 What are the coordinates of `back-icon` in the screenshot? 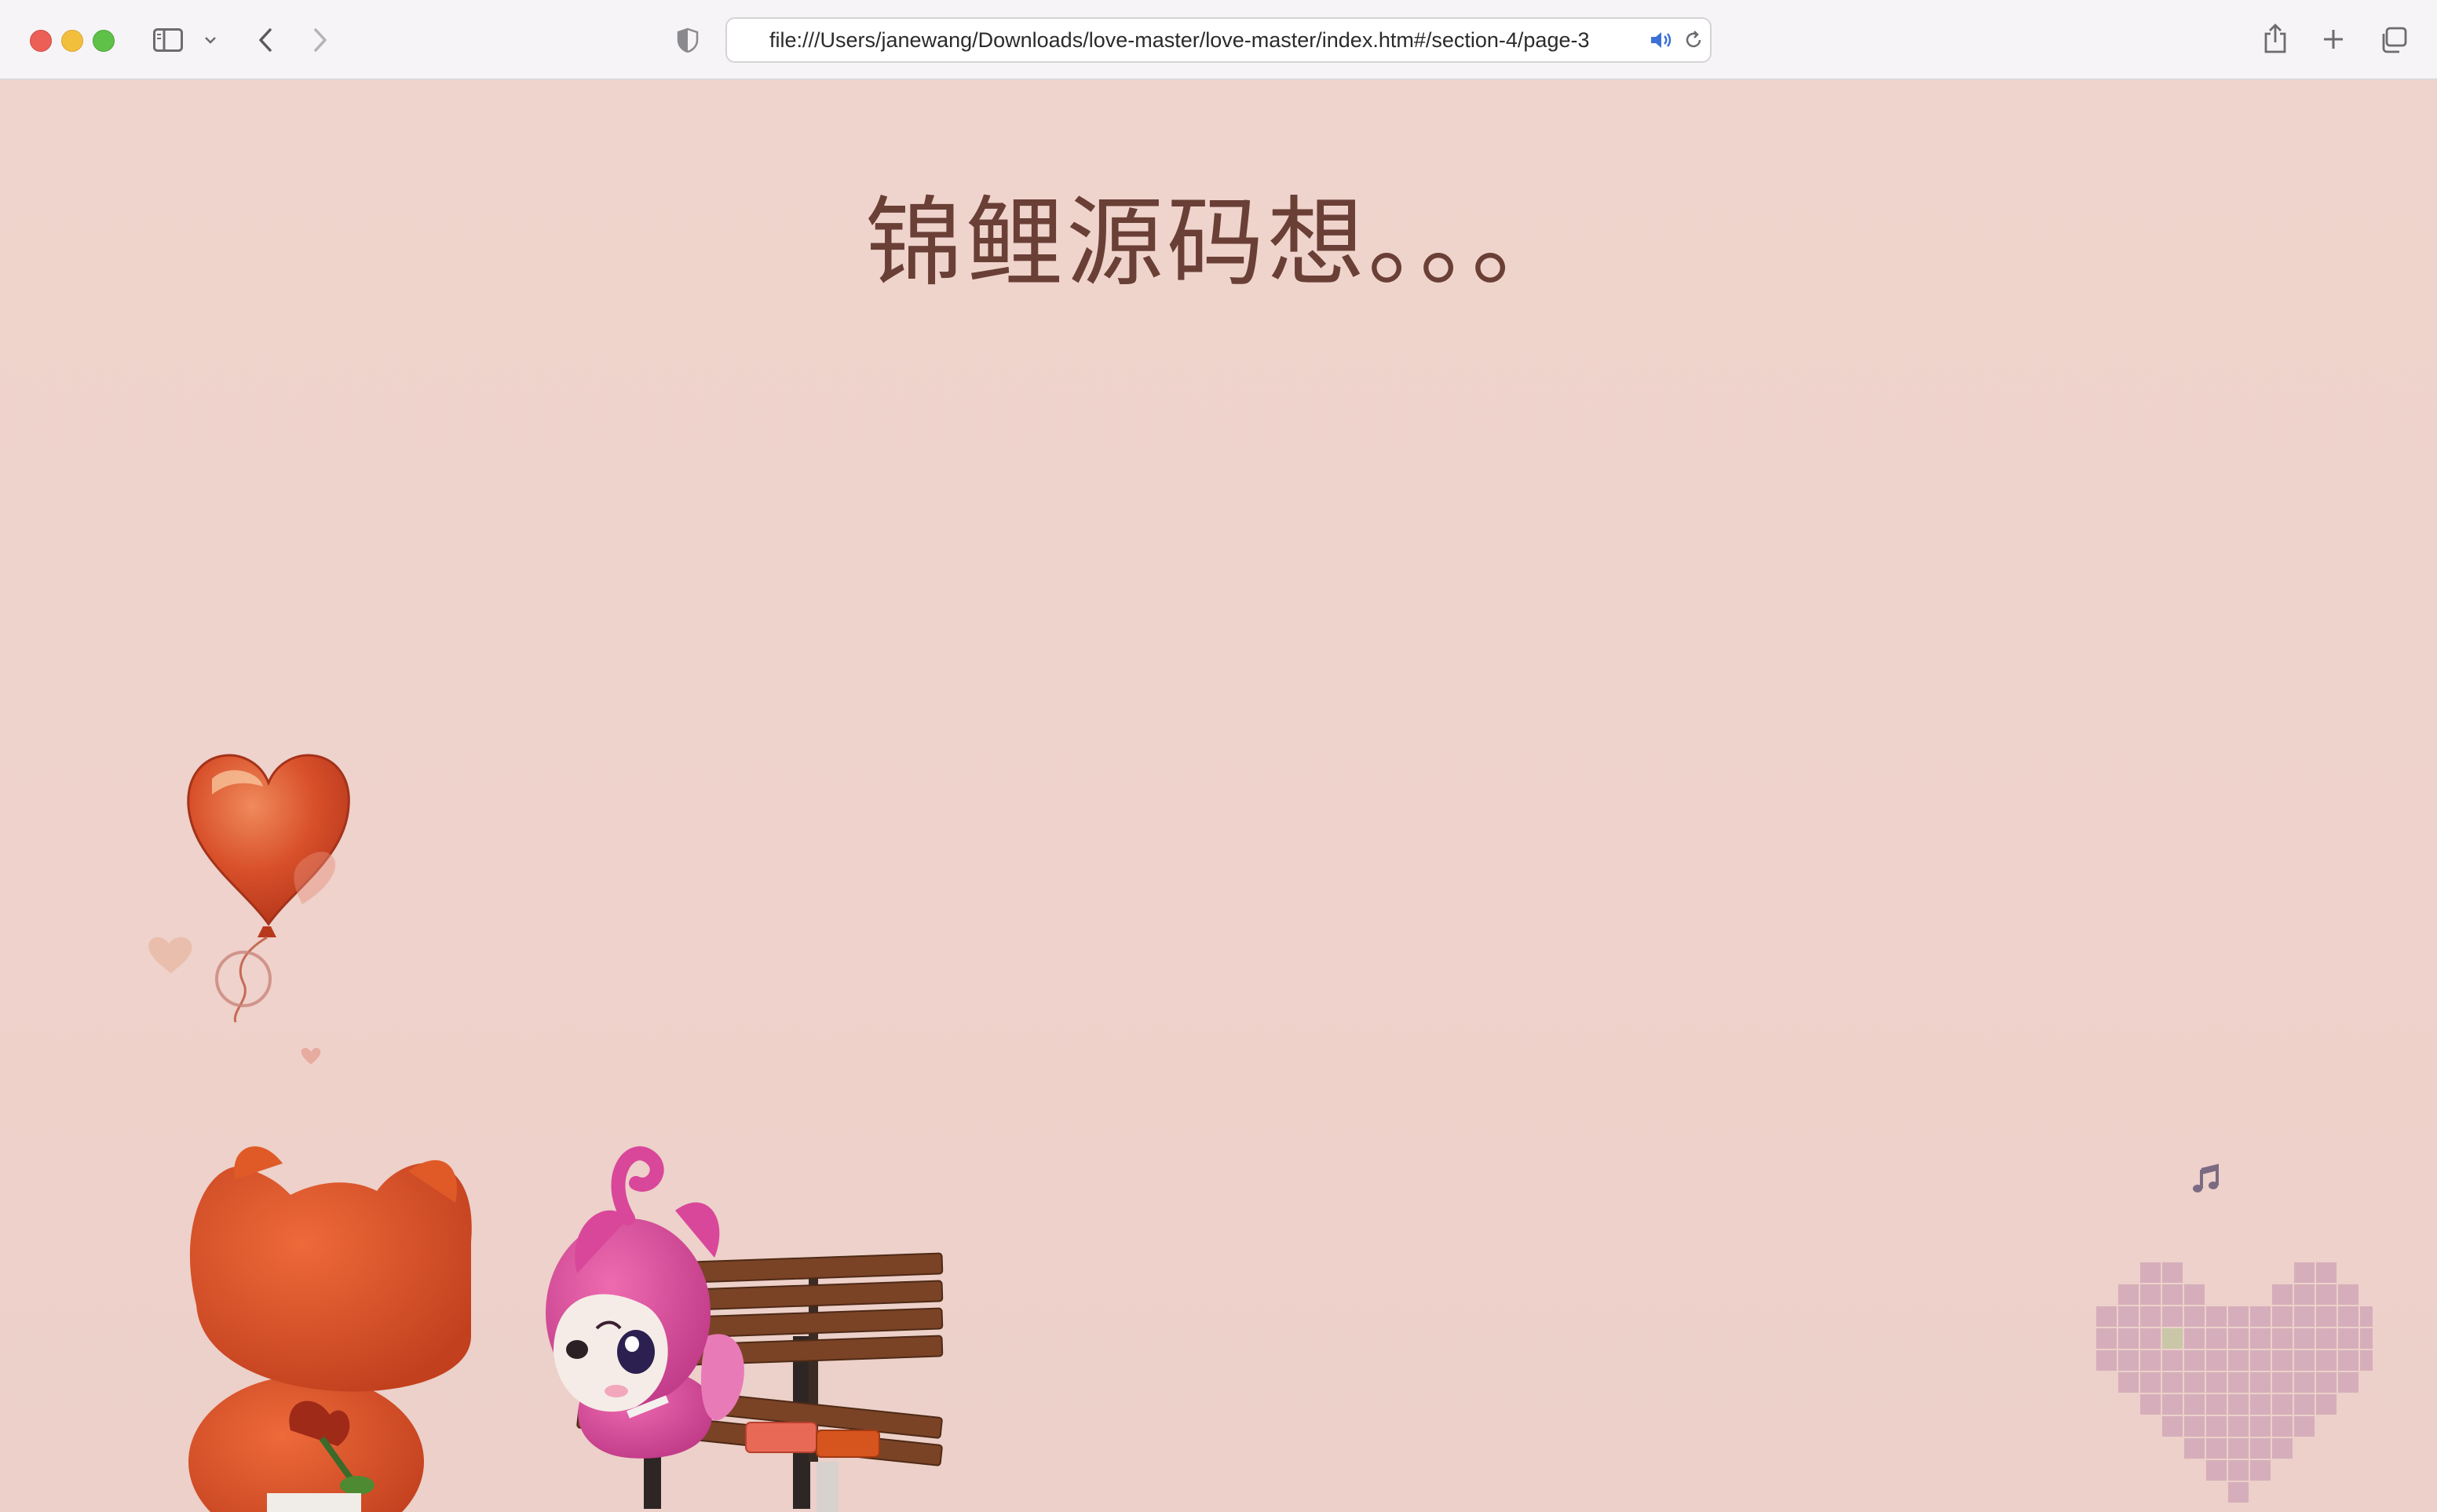 It's located at (265, 40).